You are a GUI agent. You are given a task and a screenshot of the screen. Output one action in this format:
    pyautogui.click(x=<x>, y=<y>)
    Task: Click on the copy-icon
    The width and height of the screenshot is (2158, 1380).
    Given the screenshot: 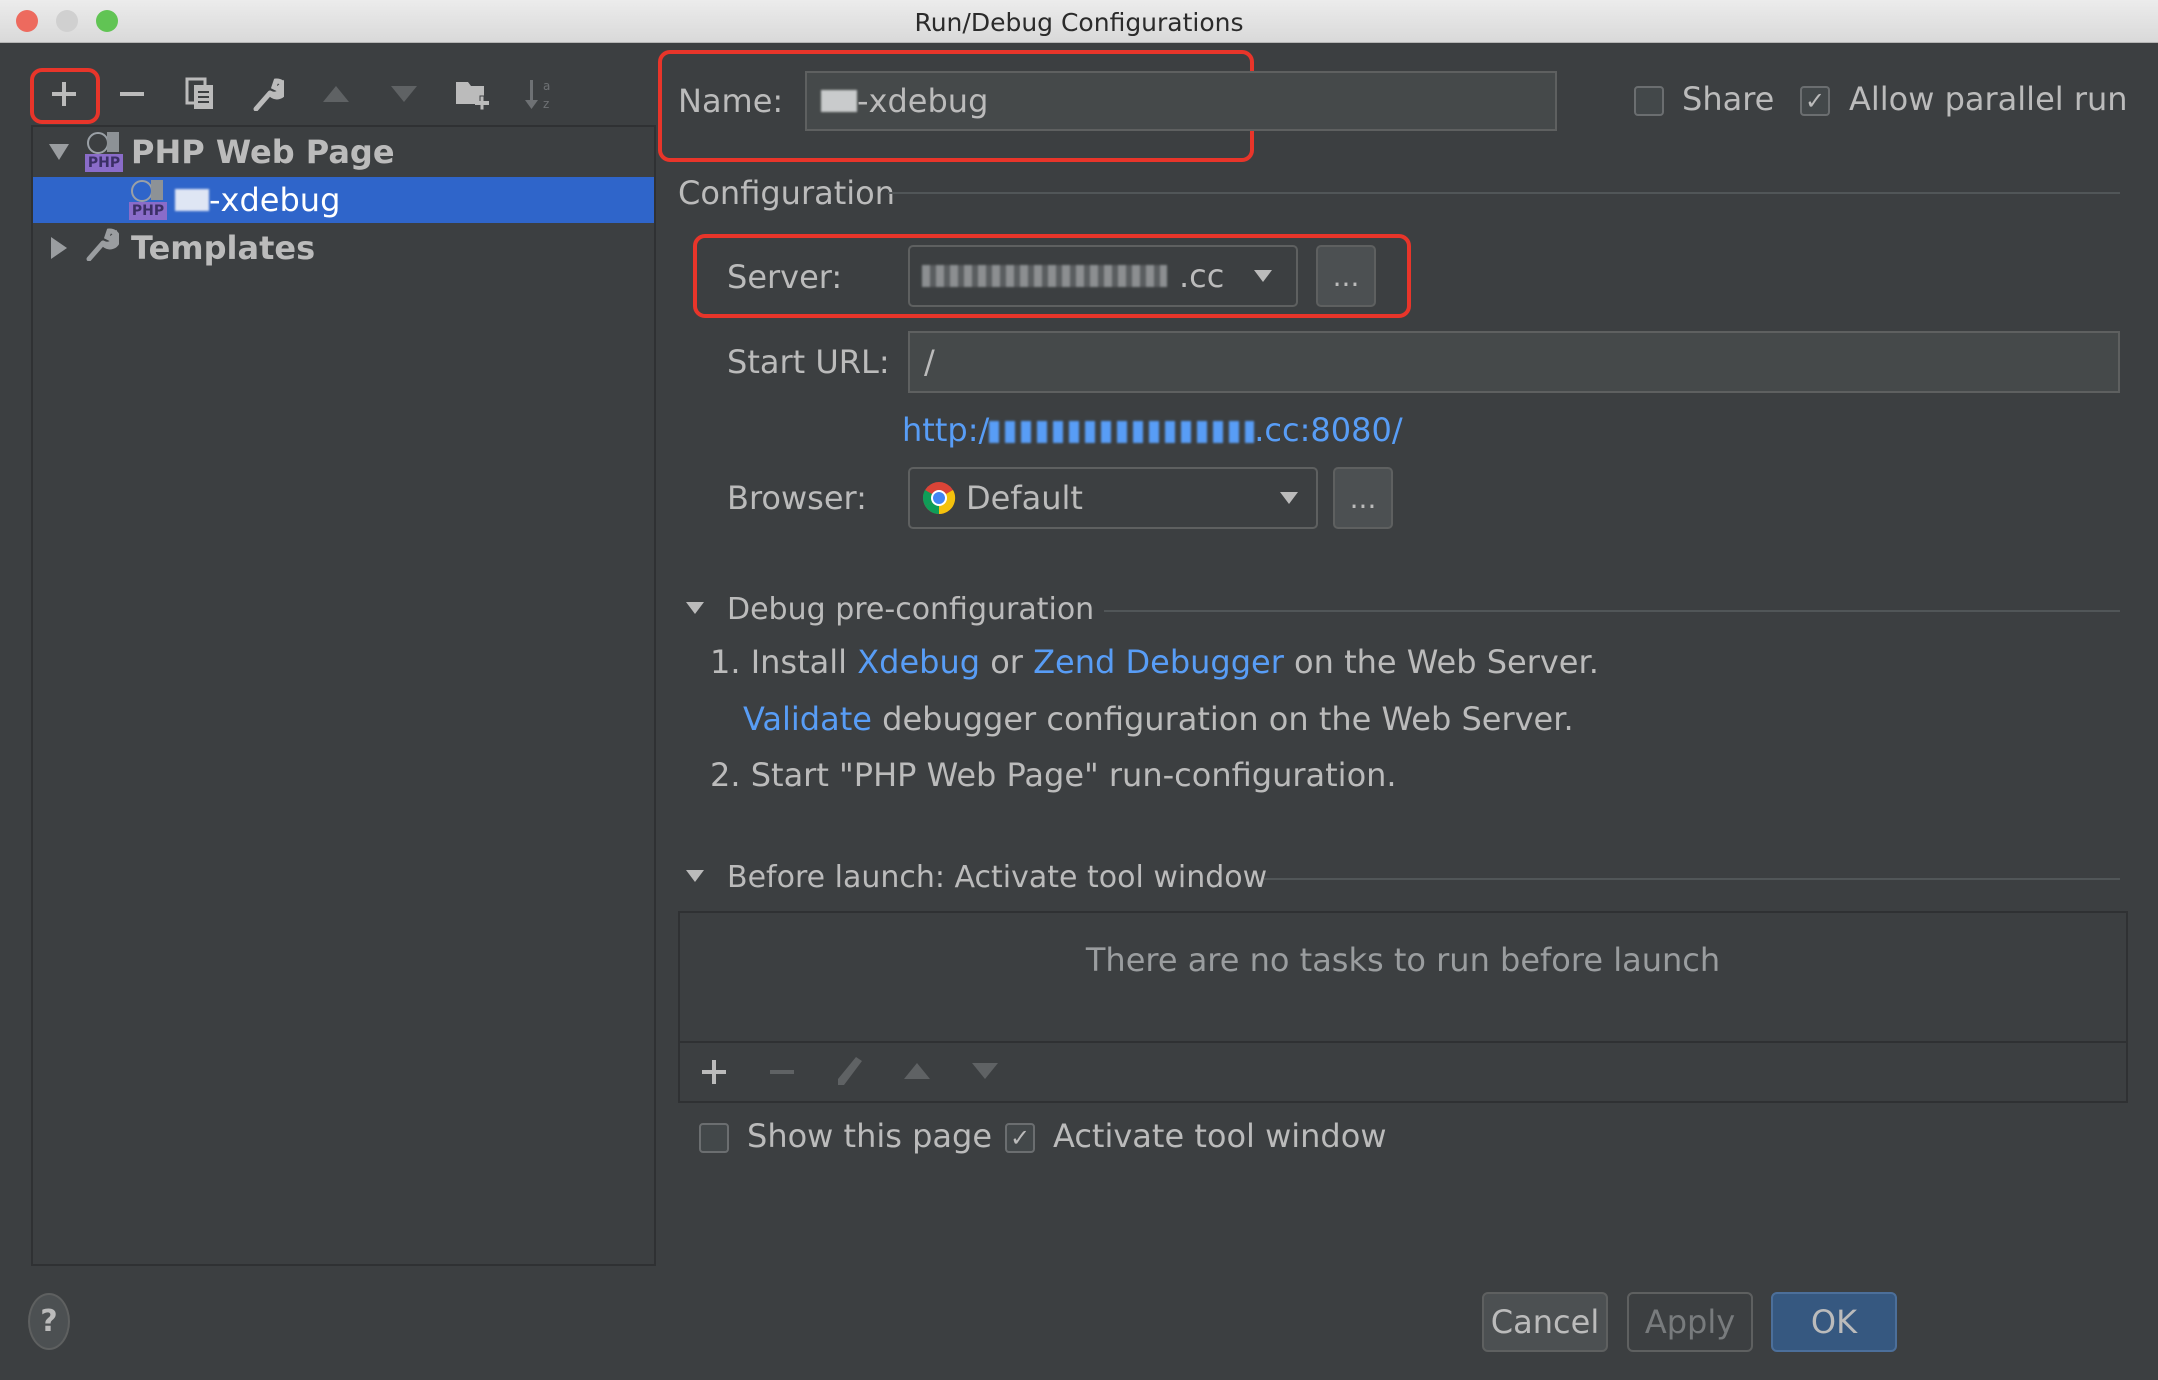 What is the action you would take?
    pyautogui.click(x=199, y=93)
    